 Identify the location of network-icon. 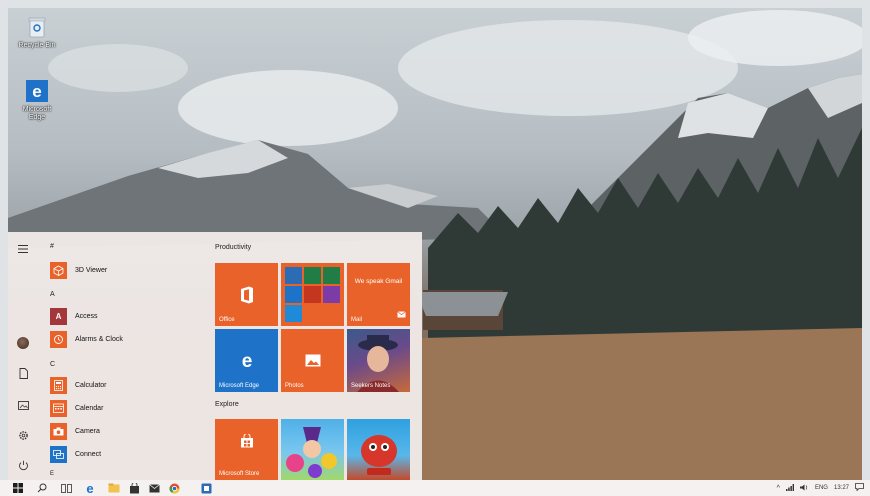
(789, 488).